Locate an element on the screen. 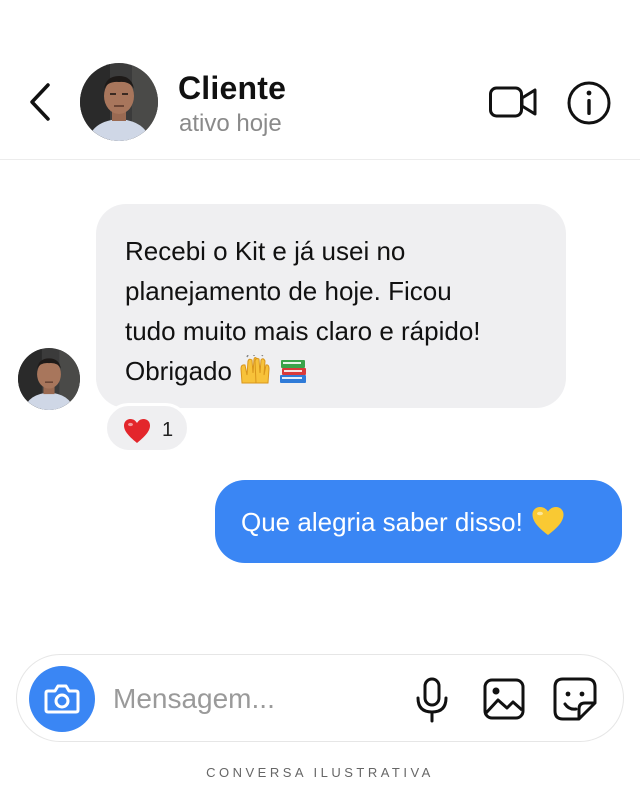 Image resolution: width=640 pixels, height=800 pixels. contact-name: Cliente is located at coordinates (232, 88).